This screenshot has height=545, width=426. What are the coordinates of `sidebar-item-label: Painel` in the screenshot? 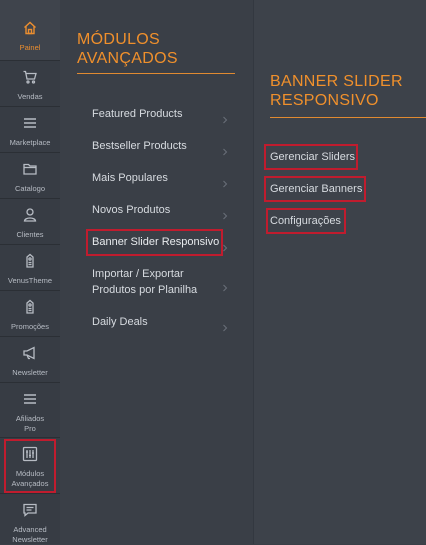 It's located at (30, 47).